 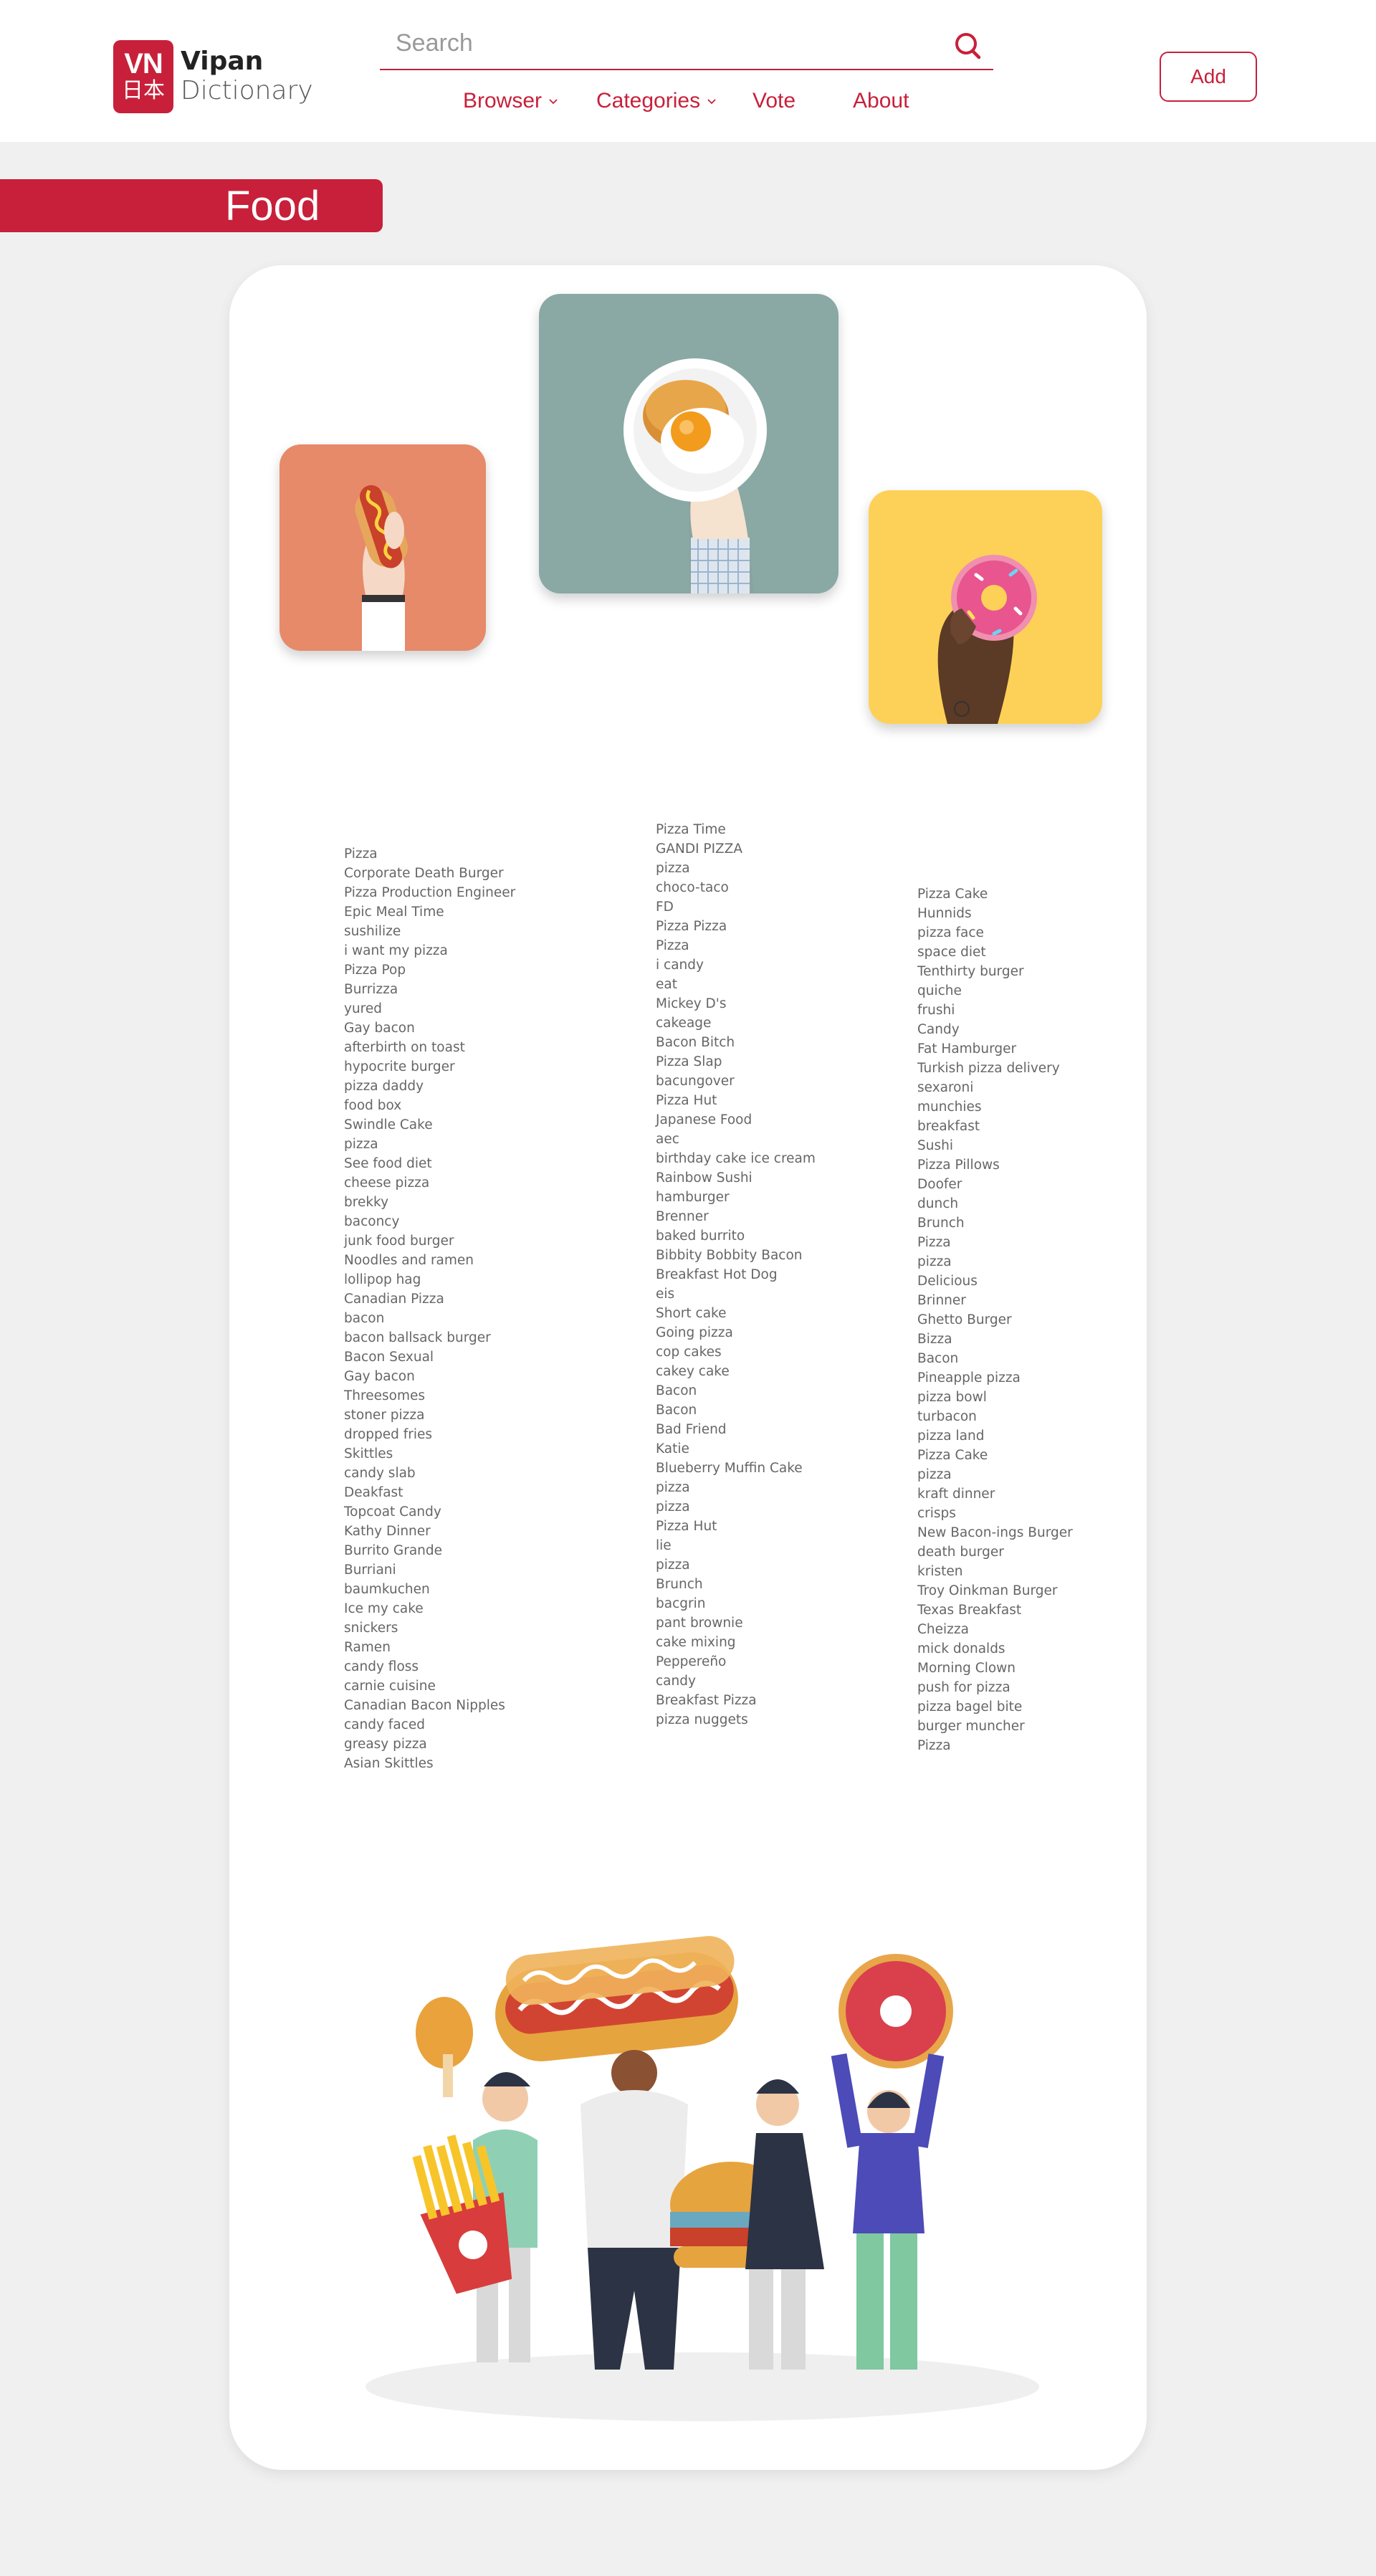 I want to click on word-entry: brekky, so click(x=430, y=1202).